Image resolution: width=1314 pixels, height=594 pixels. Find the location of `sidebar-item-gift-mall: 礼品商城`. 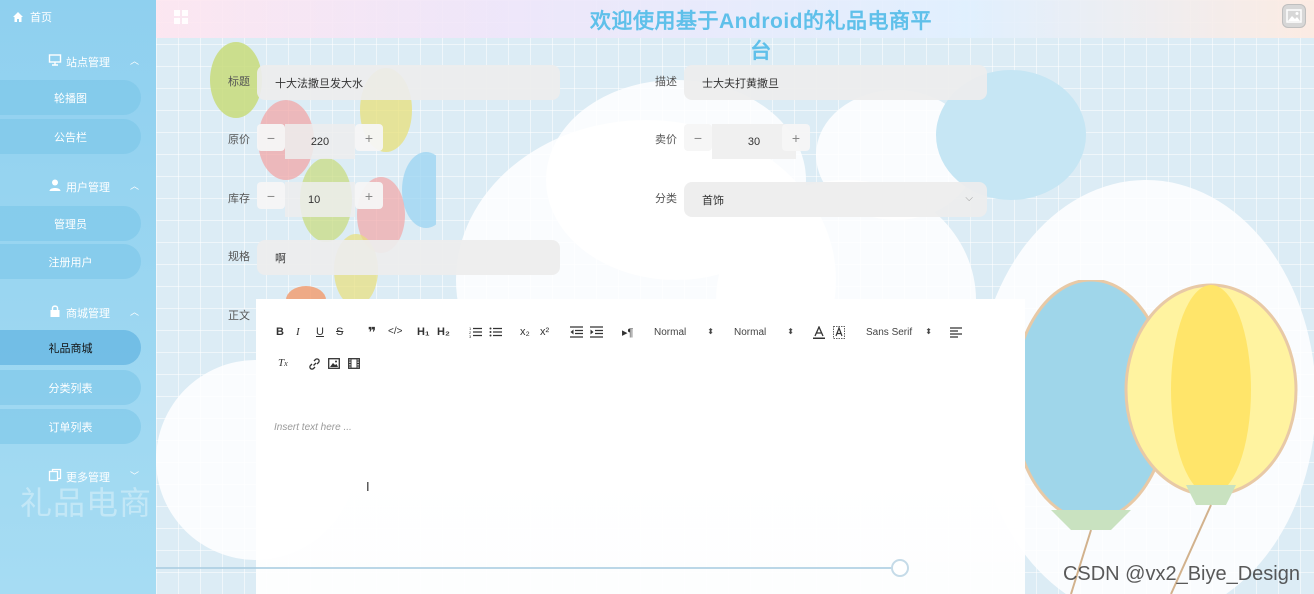

sidebar-item-gift-mall: 礼品商城 is located at coordinates (70, 347).